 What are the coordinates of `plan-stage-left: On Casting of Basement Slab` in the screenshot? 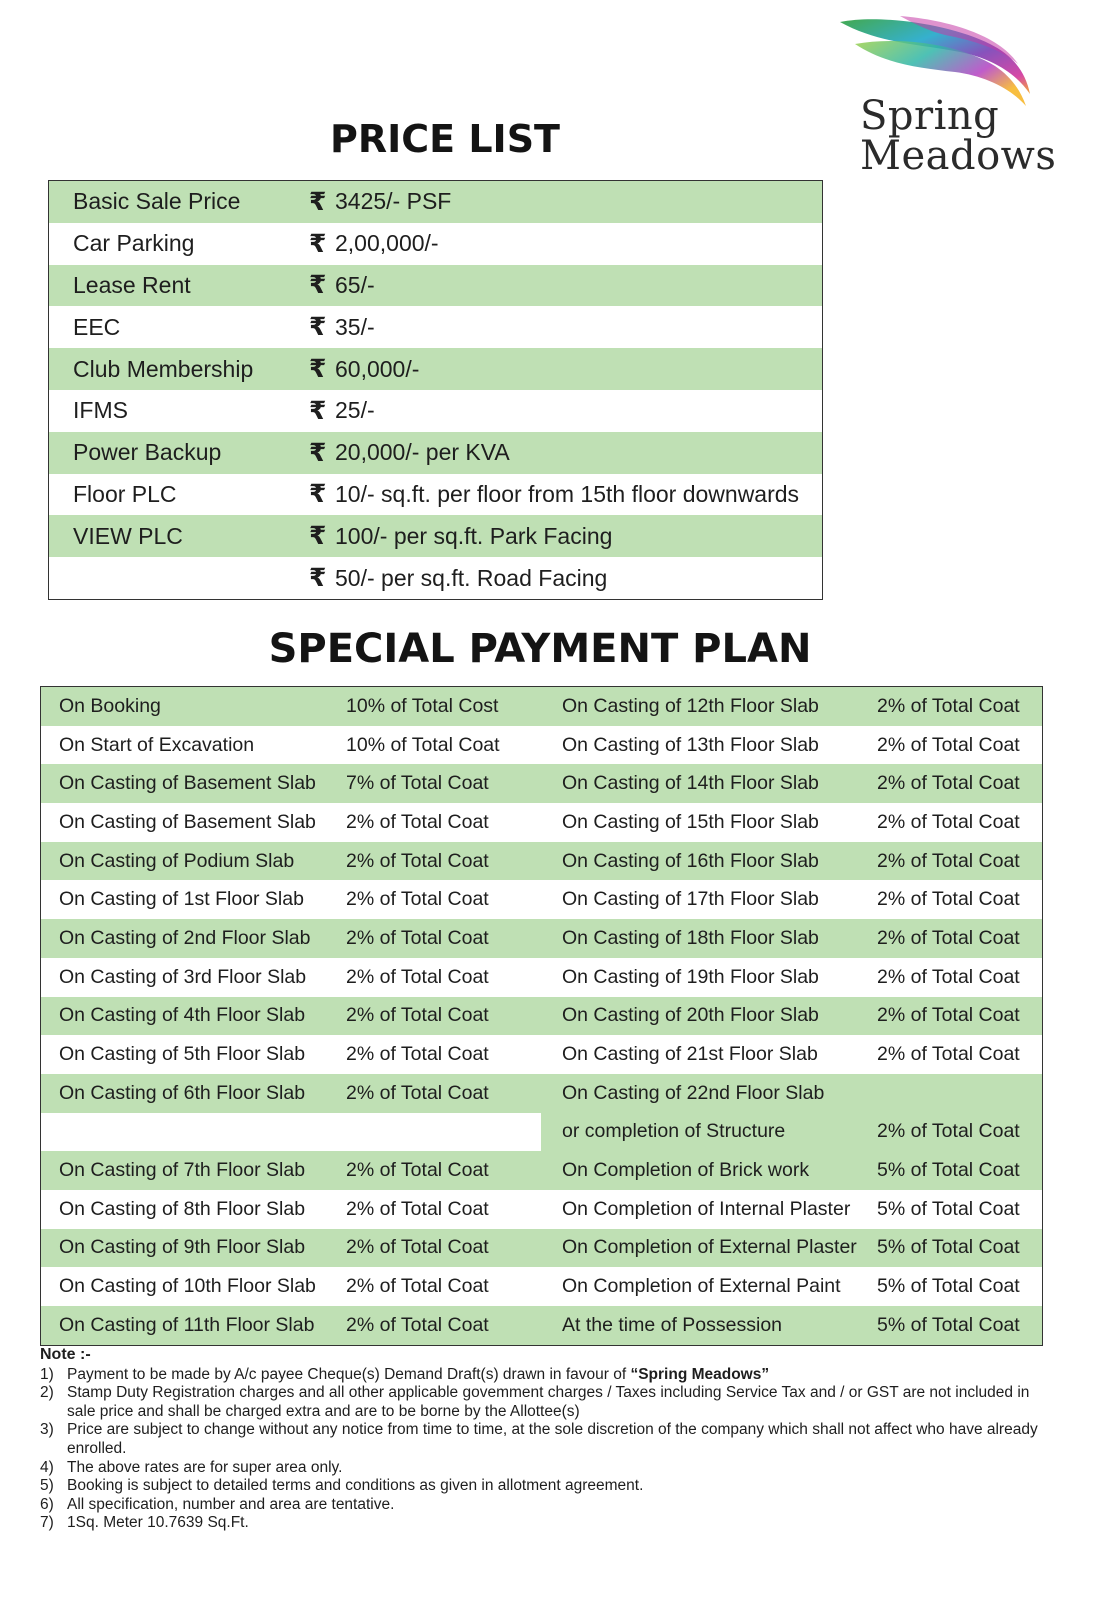 It's located at (187, 821).